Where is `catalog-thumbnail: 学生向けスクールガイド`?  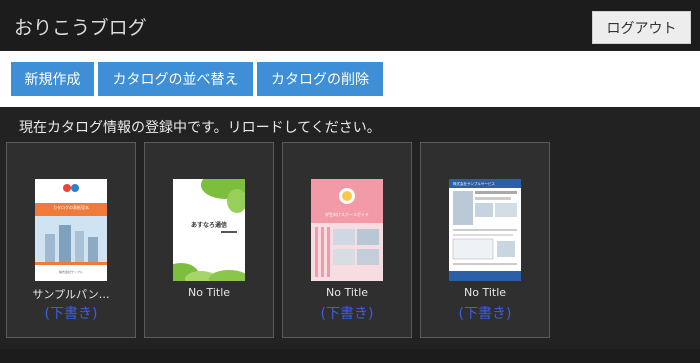 catalog-thumbnail: 学生向けスクールガイド is located at coordinates (347, 230).